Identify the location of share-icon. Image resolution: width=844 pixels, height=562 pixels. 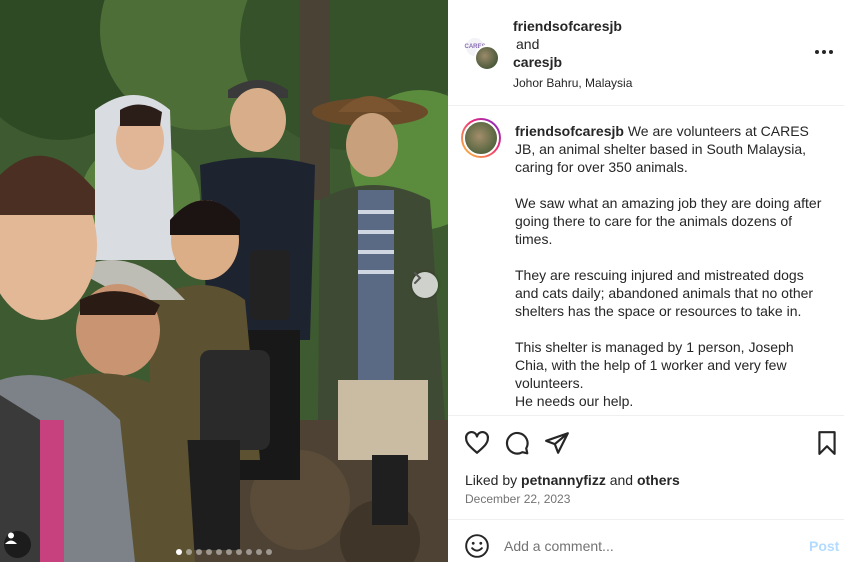
(557, 443).